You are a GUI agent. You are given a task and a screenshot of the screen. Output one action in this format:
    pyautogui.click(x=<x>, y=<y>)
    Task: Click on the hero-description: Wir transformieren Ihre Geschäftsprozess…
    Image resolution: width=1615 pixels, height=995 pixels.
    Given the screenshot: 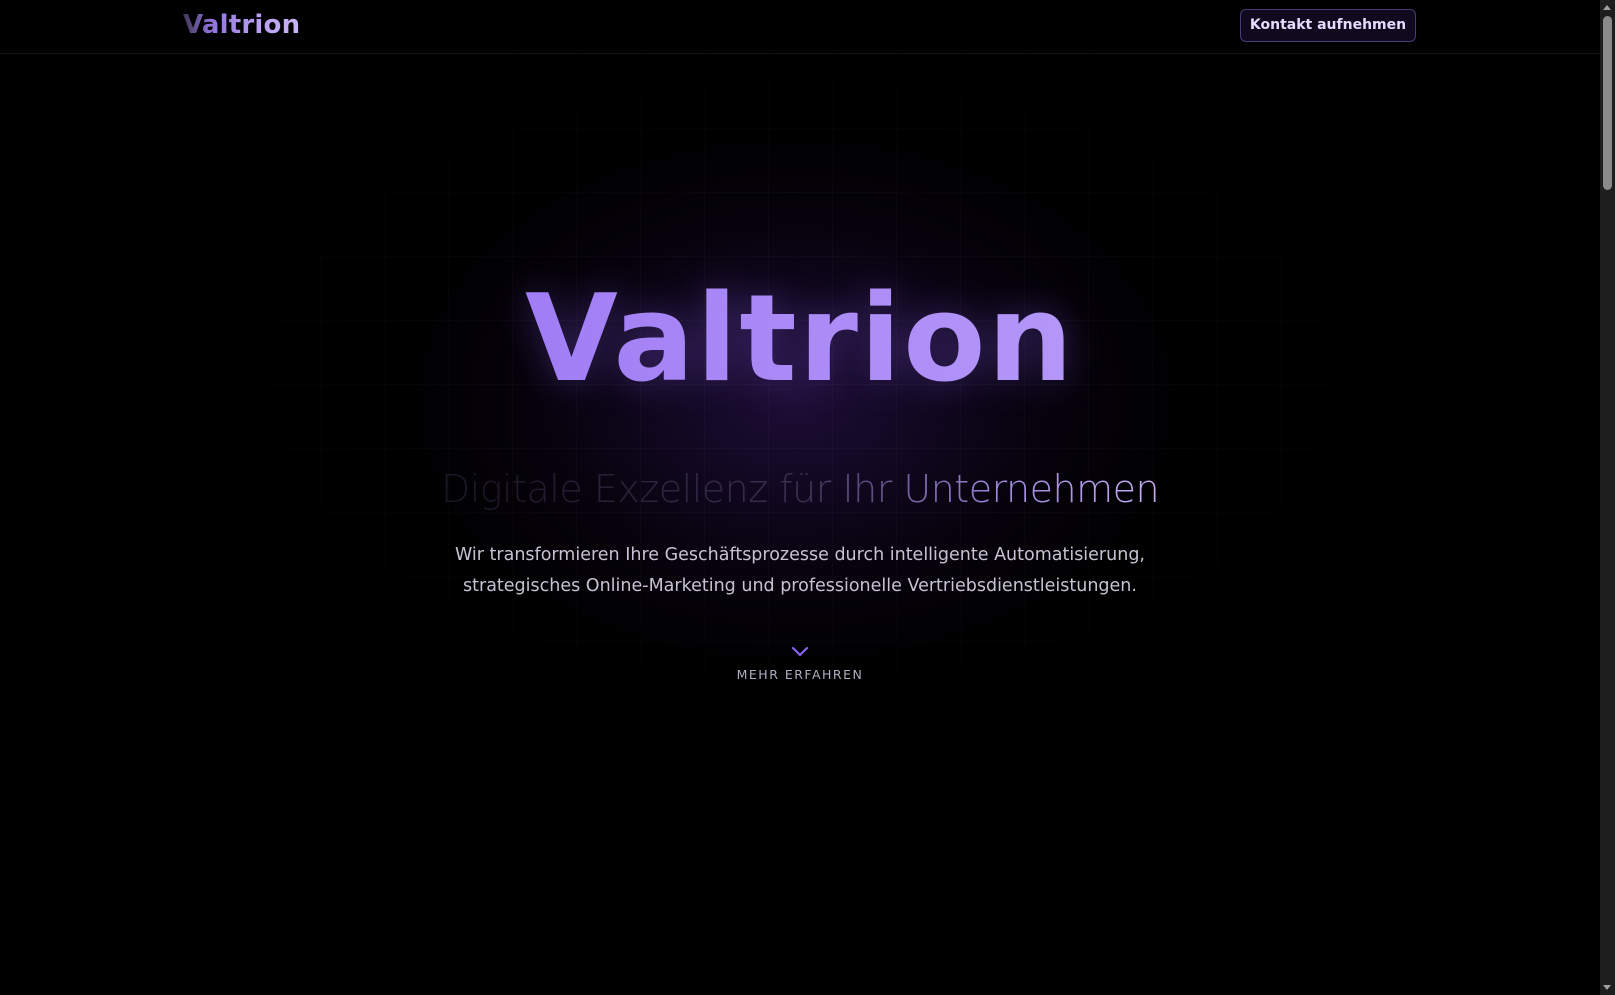 What is the action you would take?
    pyautogui.click(x=800, y=571)
    